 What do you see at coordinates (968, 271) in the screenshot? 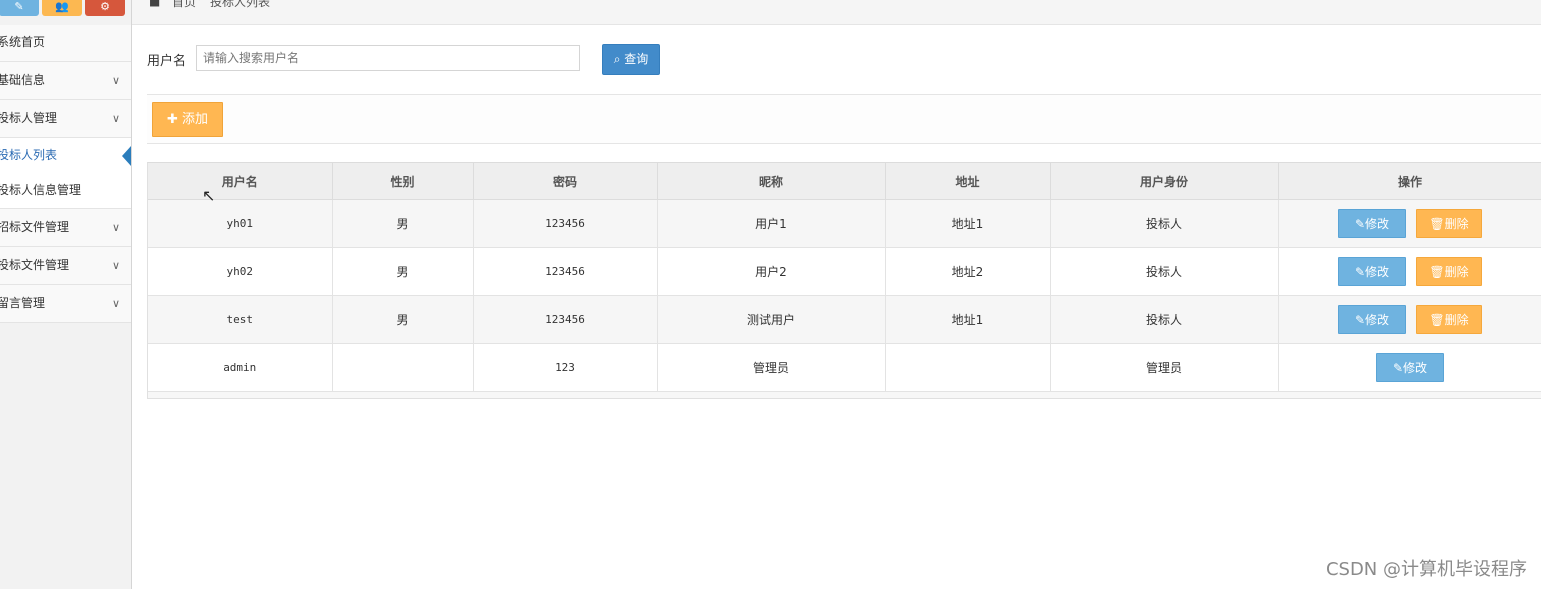
I see `cell-address: 地址2` at bounding box center [968, 271].